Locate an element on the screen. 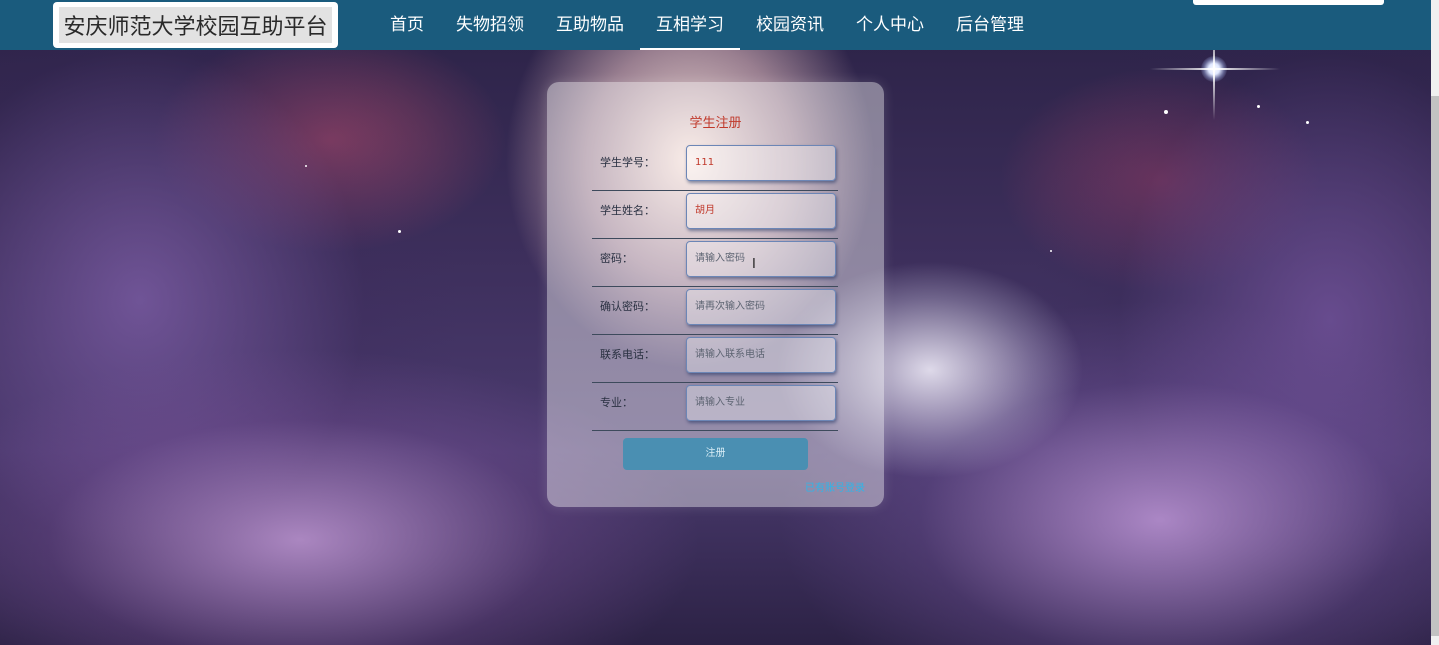  form-row-student-name: 学生姓名： 胡月 is located at coordinates (715, 215).